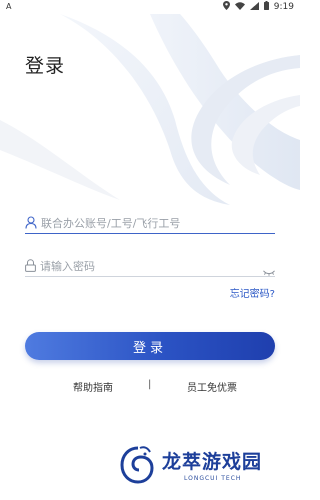 The image size is (320, 500). What do you see at coordinates (30, 266) in the screenshot?
I see `lock-icon` at bounding box center [30, 266].